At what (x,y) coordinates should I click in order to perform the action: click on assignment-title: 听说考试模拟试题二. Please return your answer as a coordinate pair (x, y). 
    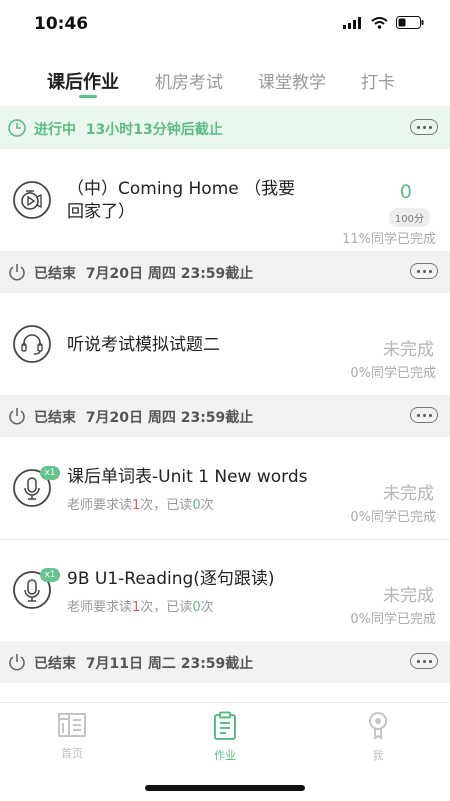
    Looking at the image, I should click on (143, 345).